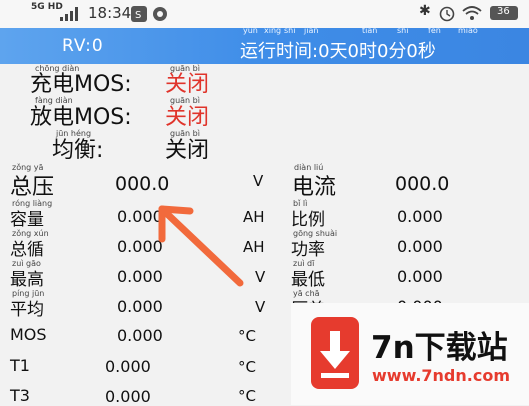 The width and height of the screenshot is (529, 406). I want to click on mos-temp-unit: °C, so click(247, 336).